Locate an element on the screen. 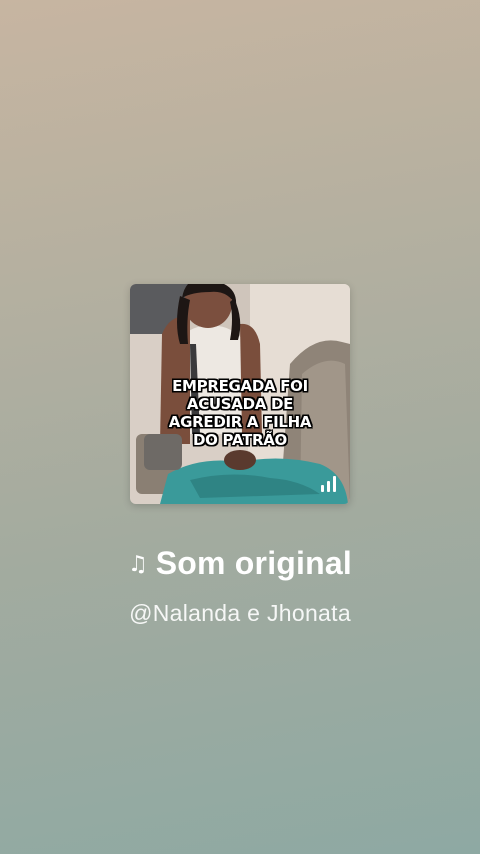  caption-line: EMPREGADA FOI is located at coordinates (240, 386).